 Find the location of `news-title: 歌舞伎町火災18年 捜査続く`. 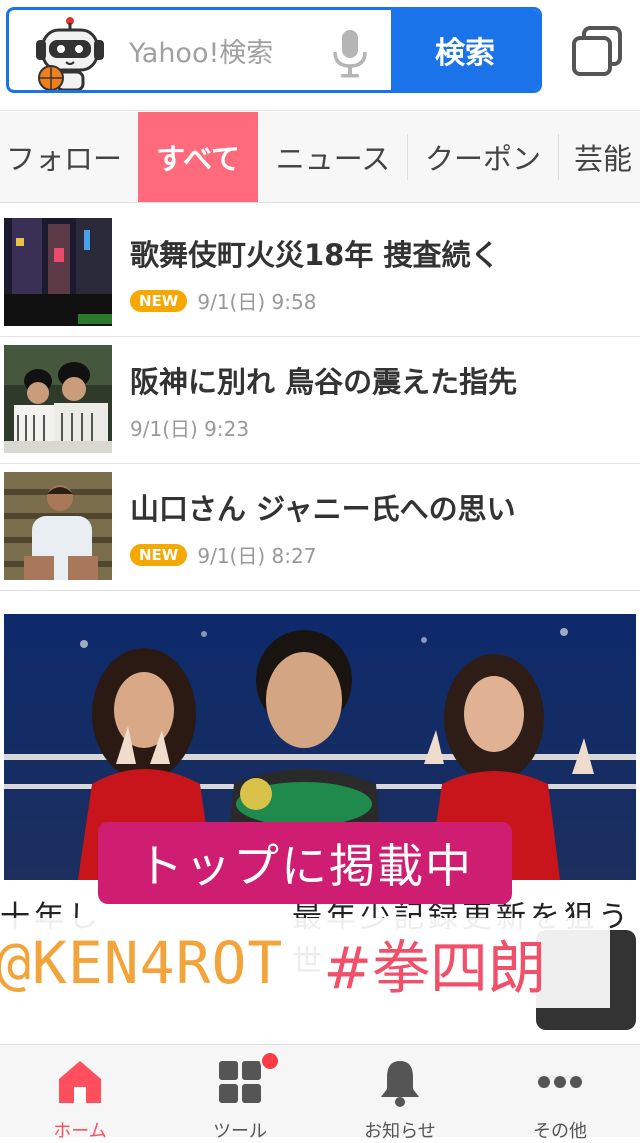

news-title: 歌舞伎町火災18年 捜査続く is located at coordinates (315, 255).